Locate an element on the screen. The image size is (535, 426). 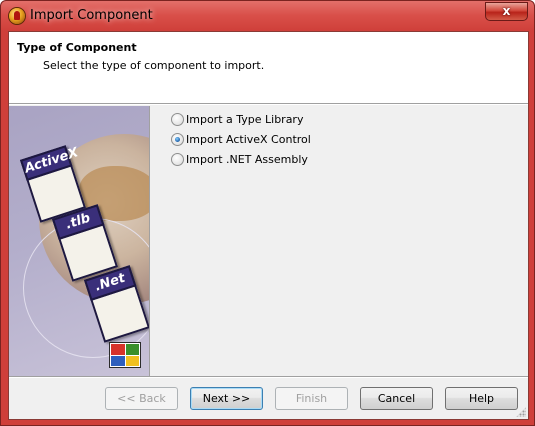
option-activex-control-label: Import ActiveX Control is located at coordinates (248, 139).